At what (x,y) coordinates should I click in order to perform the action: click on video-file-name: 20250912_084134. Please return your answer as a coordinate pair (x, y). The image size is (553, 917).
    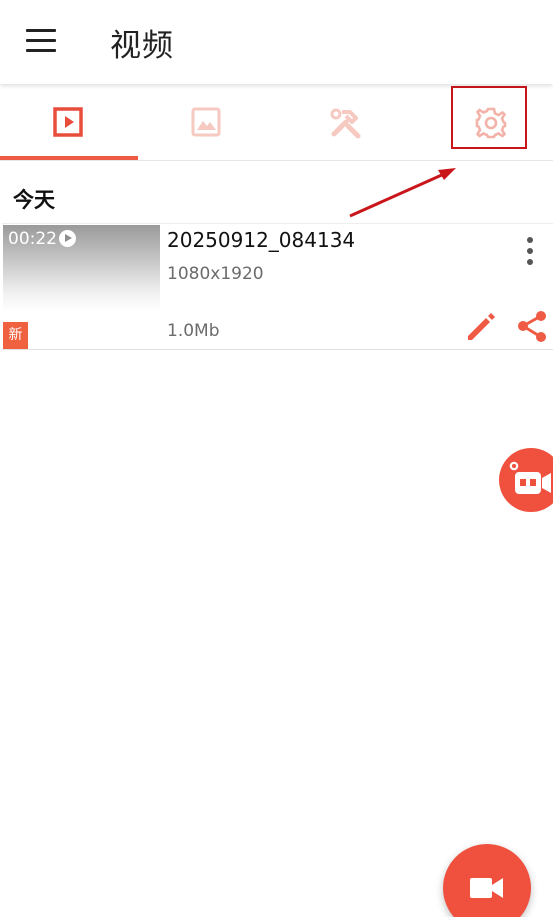
    Looking at the image, I should click on (261, 240).